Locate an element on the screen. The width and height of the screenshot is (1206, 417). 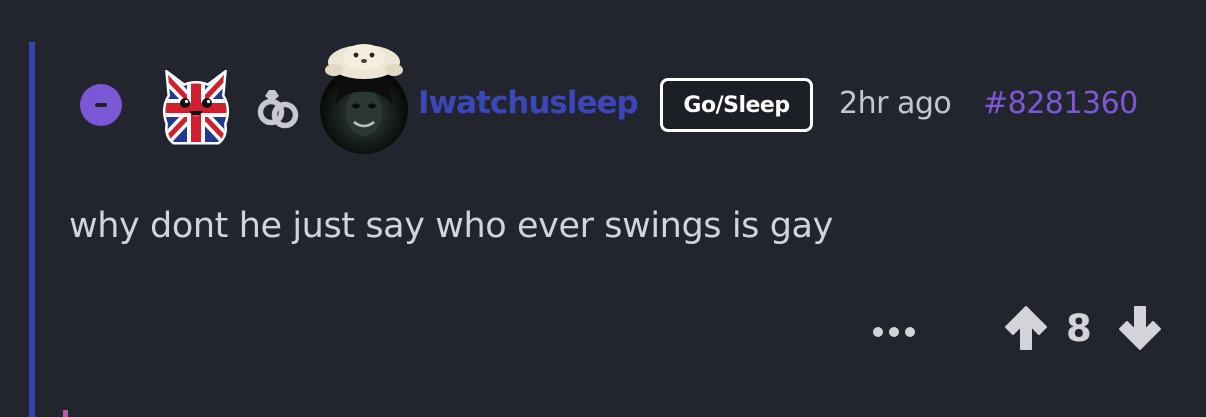
timestamp: 2hr ago is located at coordinates (895, 103).